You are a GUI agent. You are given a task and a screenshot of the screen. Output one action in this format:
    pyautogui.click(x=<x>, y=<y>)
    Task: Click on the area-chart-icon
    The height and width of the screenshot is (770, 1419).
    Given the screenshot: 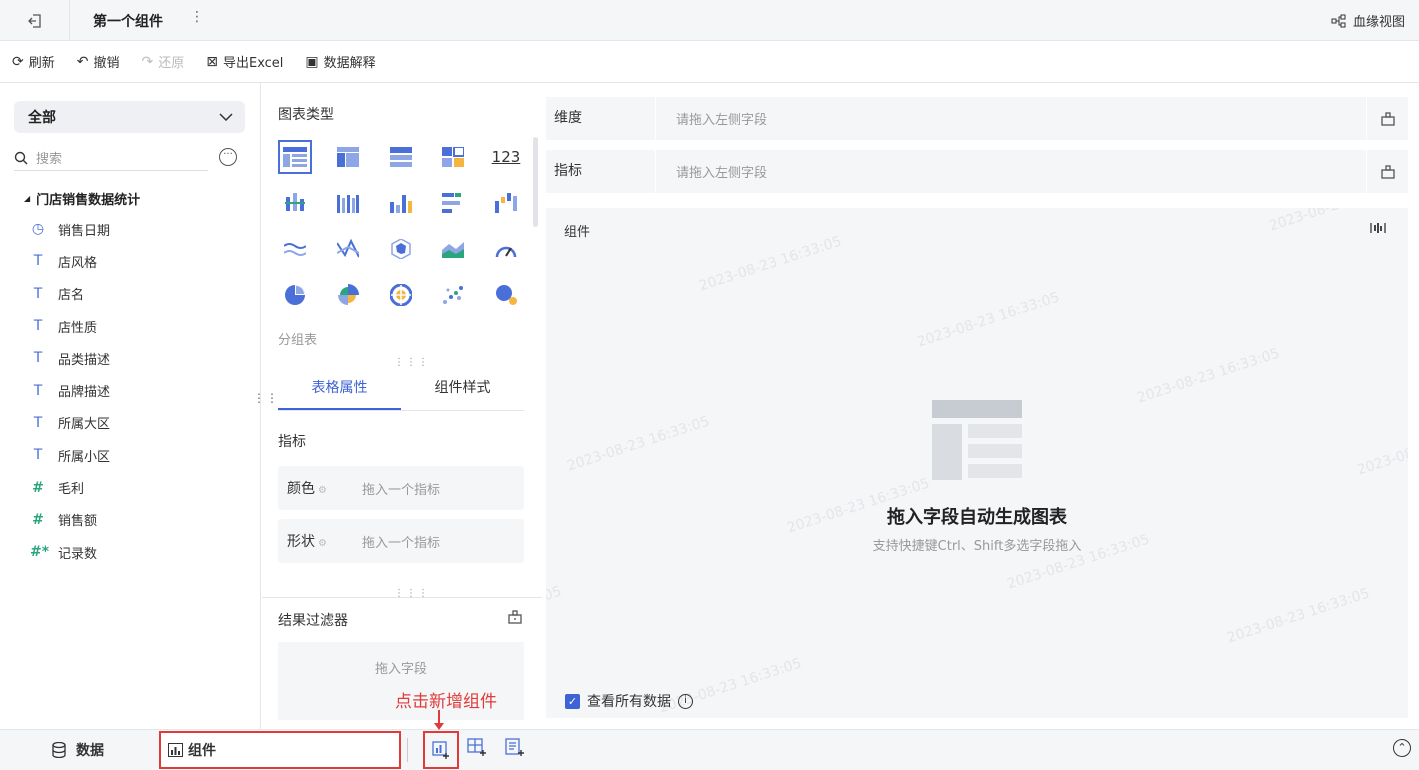 What is the action you would take?
    pyautogui.click(x=453, y=249)
    